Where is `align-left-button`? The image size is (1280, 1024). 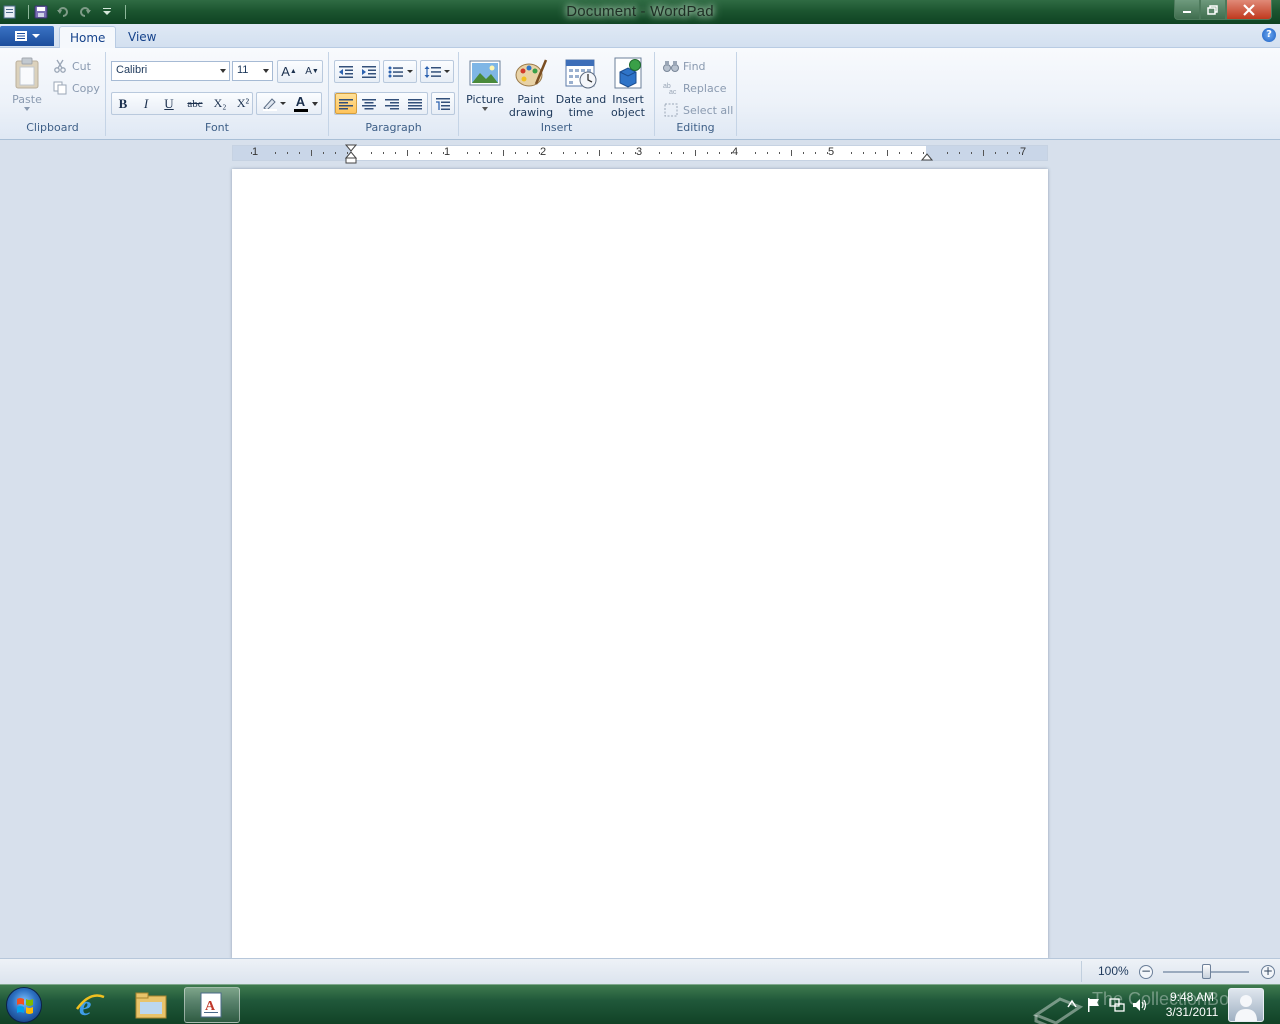 align-left-button is located at coordinates (346, 103).